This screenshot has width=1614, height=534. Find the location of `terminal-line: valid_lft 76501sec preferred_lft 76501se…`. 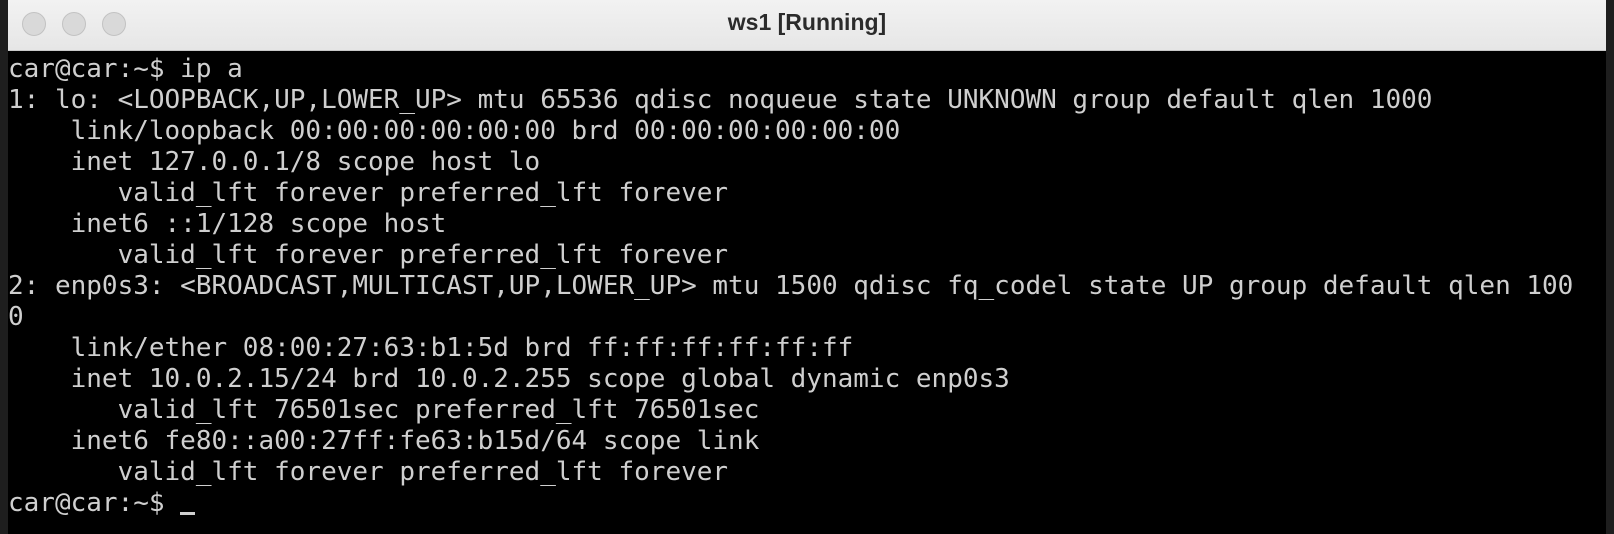

terminal-line: valid_lft 76501sec preferred_lft 76501se… is located at coordinates (384, 410).